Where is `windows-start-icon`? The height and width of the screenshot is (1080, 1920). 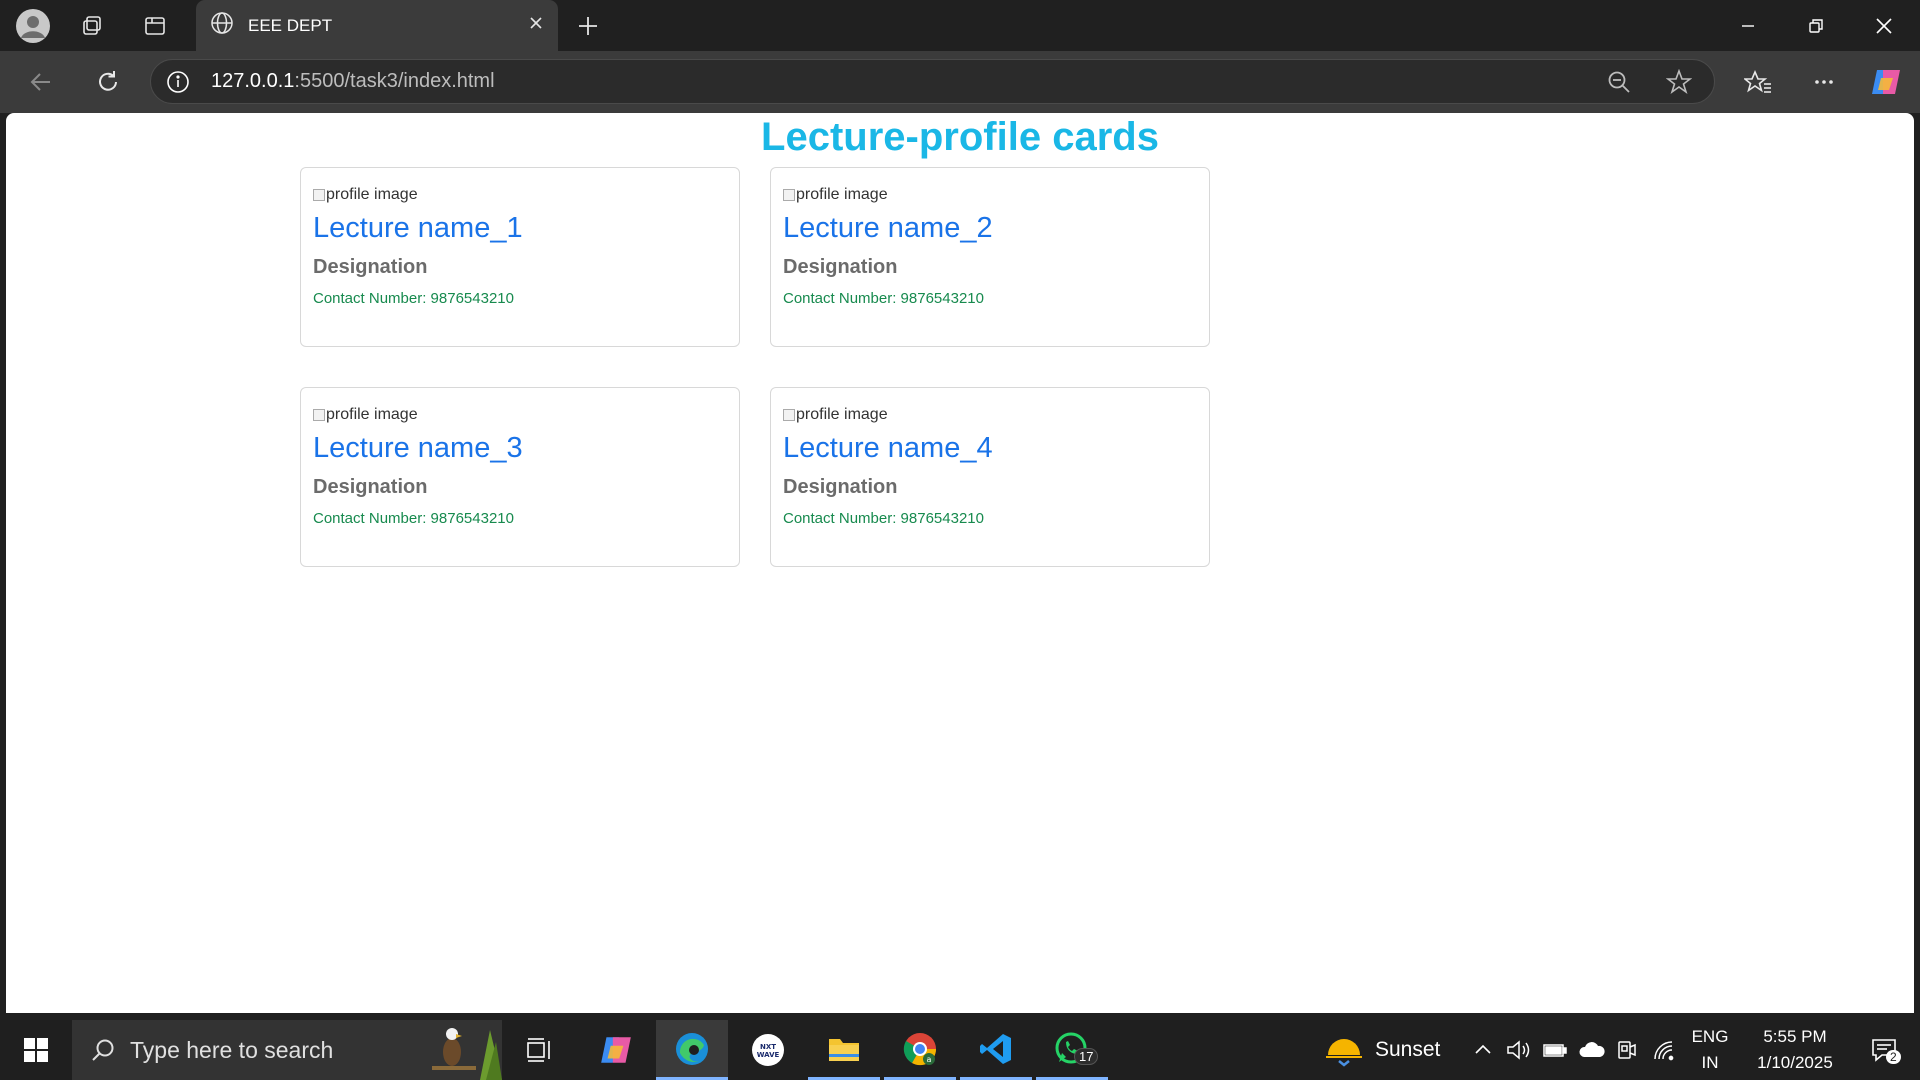
windows-start-icon is located at coordinates (36, 1050).